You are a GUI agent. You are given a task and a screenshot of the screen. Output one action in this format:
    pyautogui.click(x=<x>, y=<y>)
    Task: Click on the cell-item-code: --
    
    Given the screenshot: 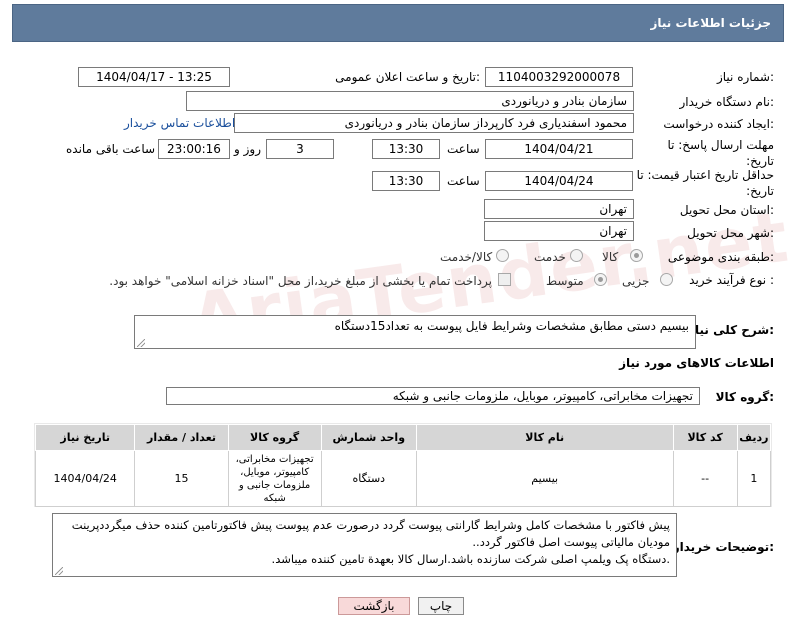 What is the action you would take?
    pyautogui.click(x=705, y=478)
    